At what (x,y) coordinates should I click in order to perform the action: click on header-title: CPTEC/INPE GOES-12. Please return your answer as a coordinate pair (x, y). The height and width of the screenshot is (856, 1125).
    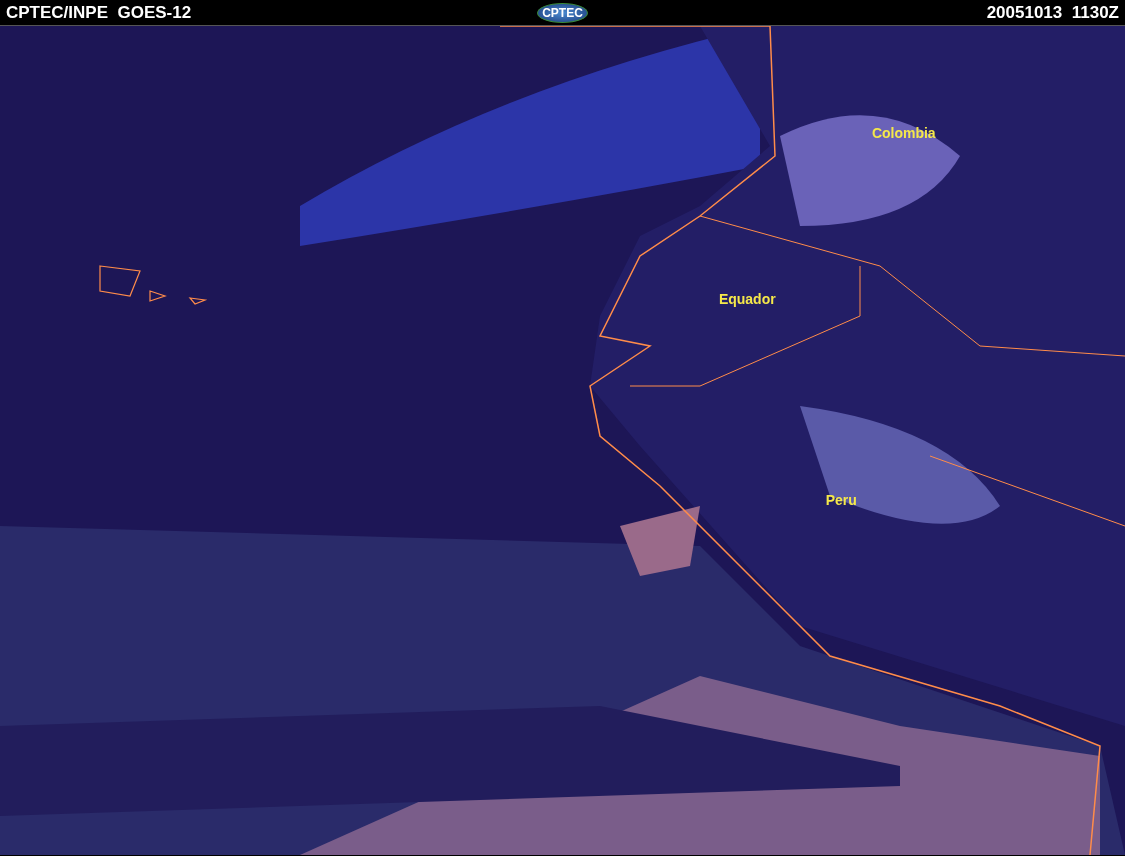
    Looking at the image, I should click on (99, 12).